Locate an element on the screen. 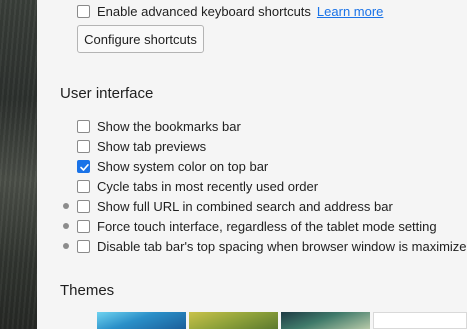  configure-shortcuts-button: Configure shortcuts is located at coordinates (140, 39).